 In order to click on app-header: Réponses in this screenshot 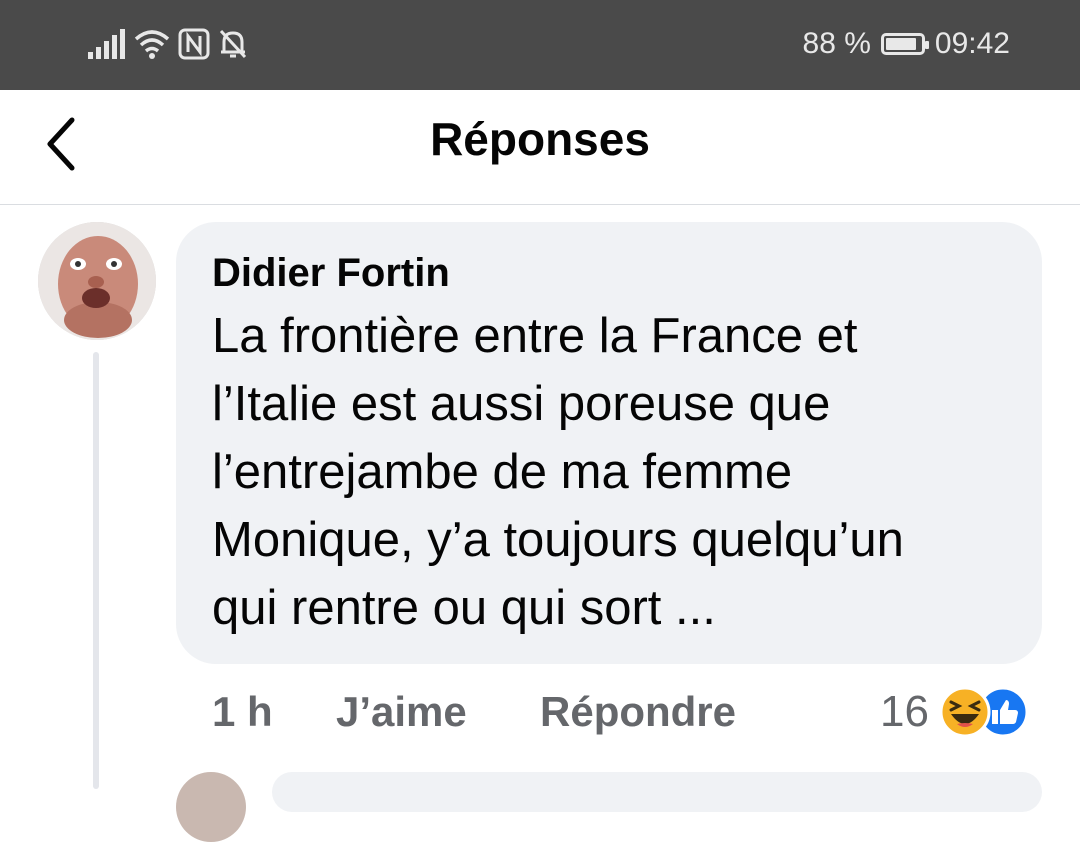, I will do `click(540, 147)`.